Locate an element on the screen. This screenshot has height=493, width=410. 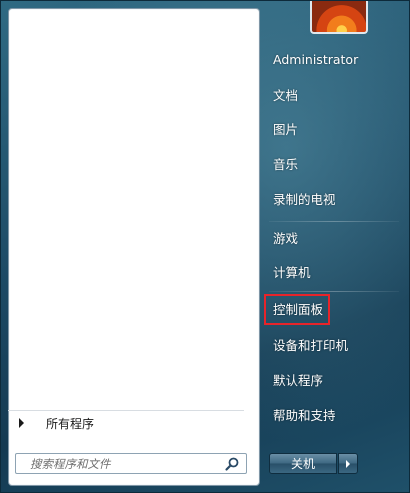
default-programs-item: 默认程序 is located at coordinates (298, 381).